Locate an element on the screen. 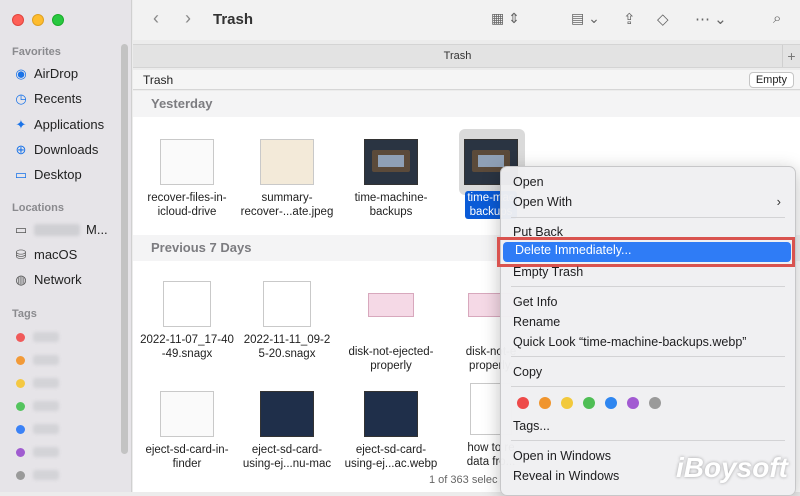 This screenshot has width=800, height=496. file-item: time-machine-backups is located at coordinates (391, 179).